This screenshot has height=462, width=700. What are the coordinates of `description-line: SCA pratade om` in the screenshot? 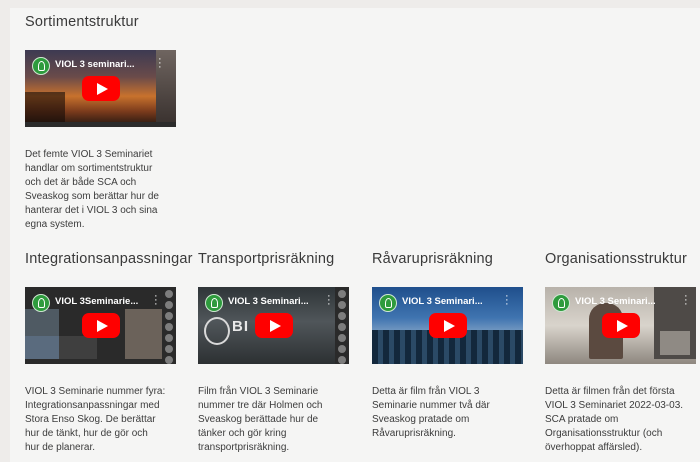 It's located at (582, 419).